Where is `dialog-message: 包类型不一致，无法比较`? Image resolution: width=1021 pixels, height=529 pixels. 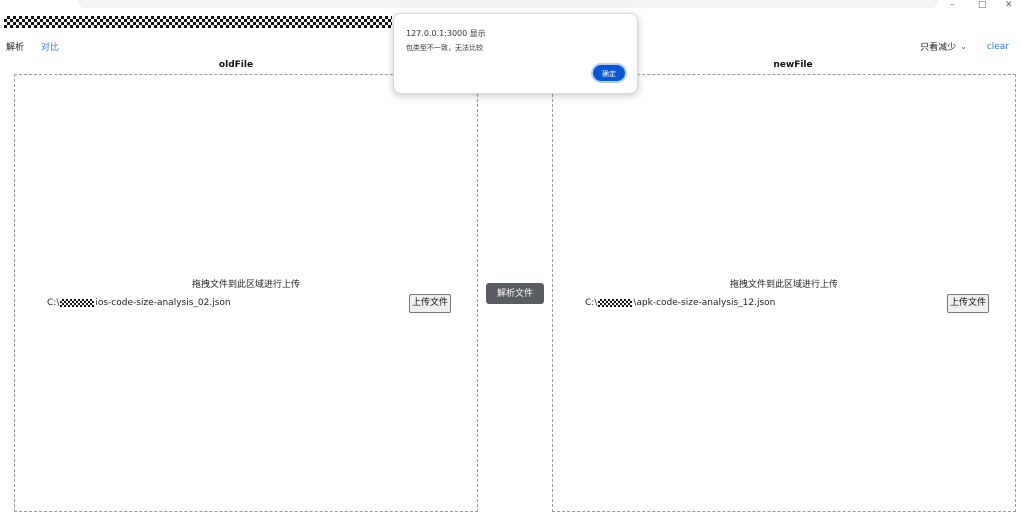
dialog-message: 包类型不一致，无法比较 is located at coordinates (444, 48).